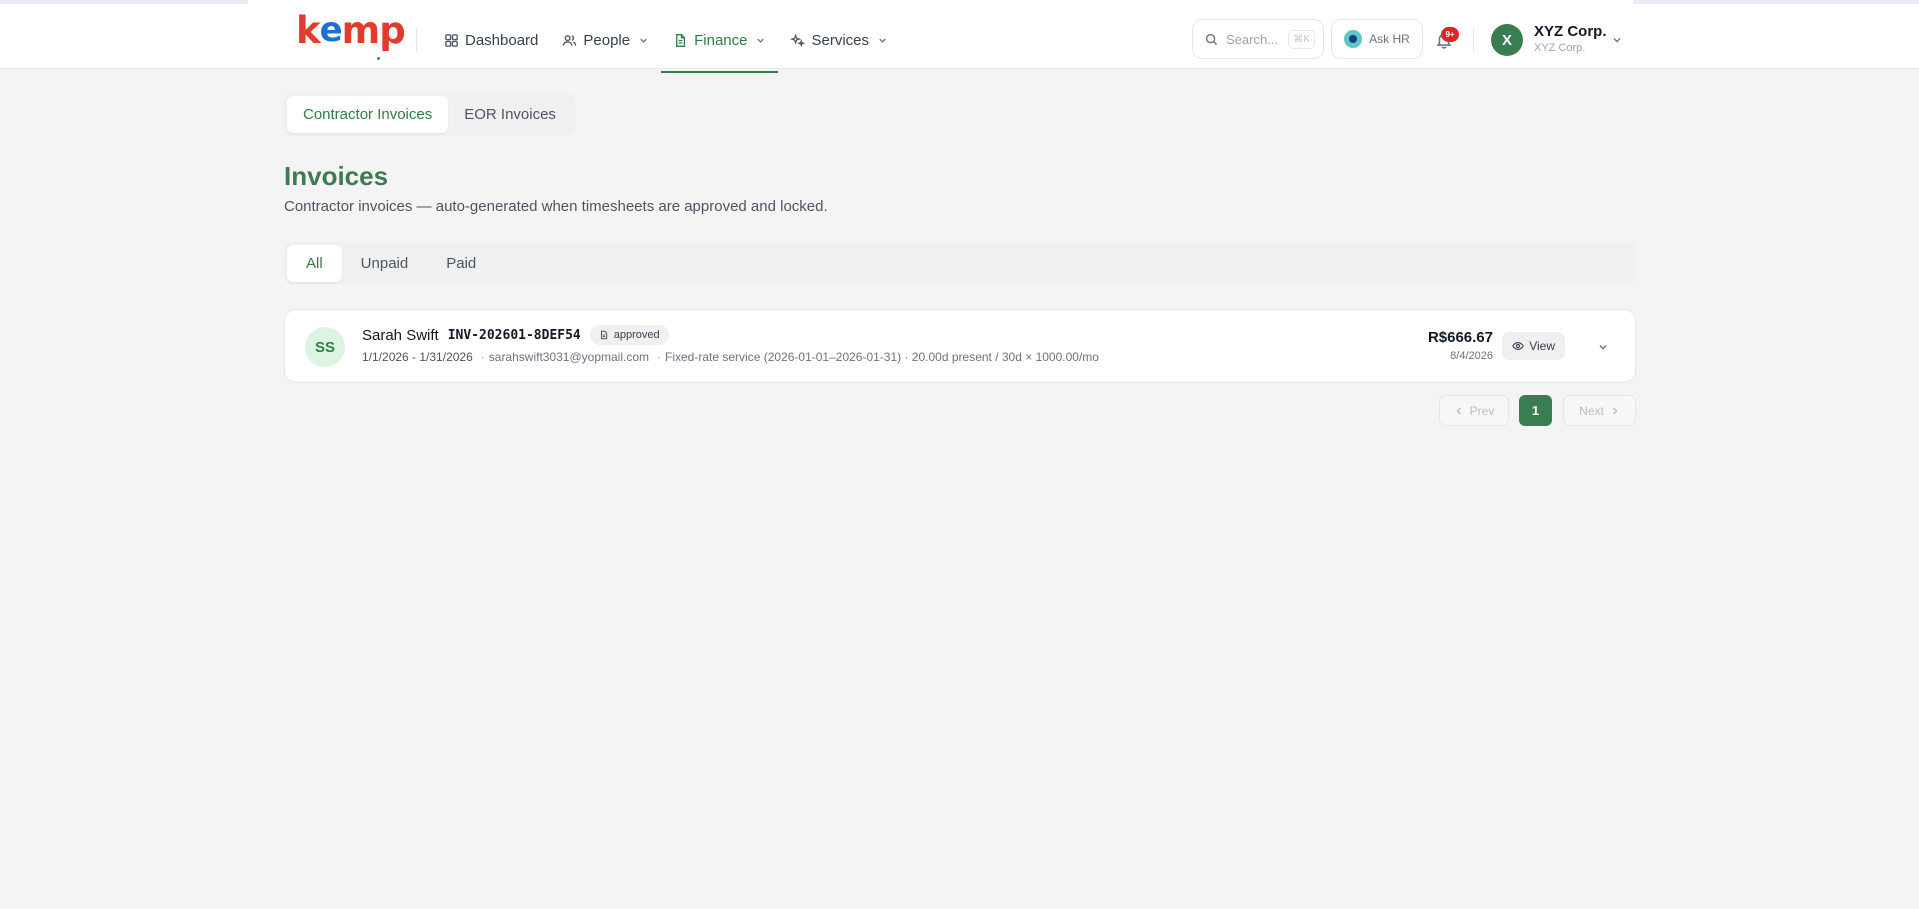 The width and height of the screenshot is (1919, 909). What do you see at coordinates (1591, 410) in the screenshot?
I see `next-label: Next` at bounding box center [1591, 410].